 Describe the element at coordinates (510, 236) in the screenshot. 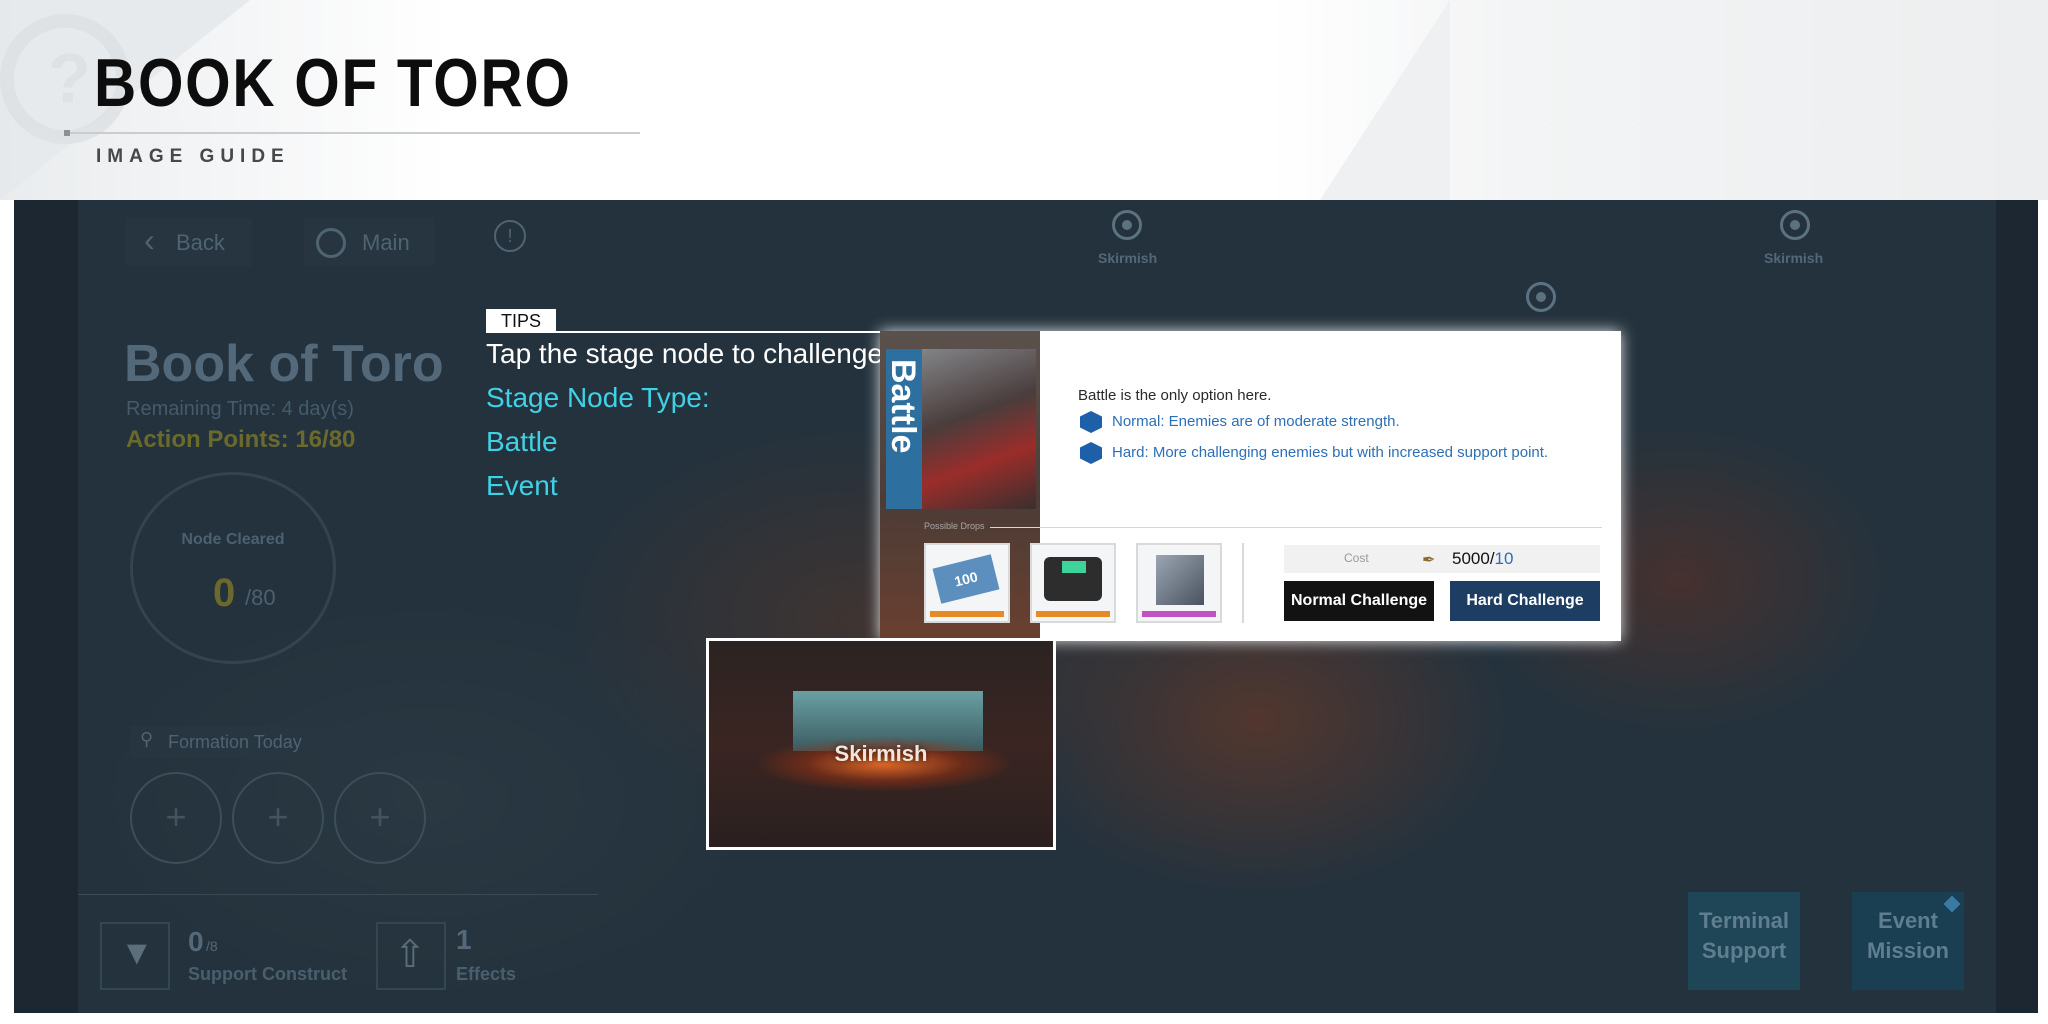

I see `info-icon: !` at that location.